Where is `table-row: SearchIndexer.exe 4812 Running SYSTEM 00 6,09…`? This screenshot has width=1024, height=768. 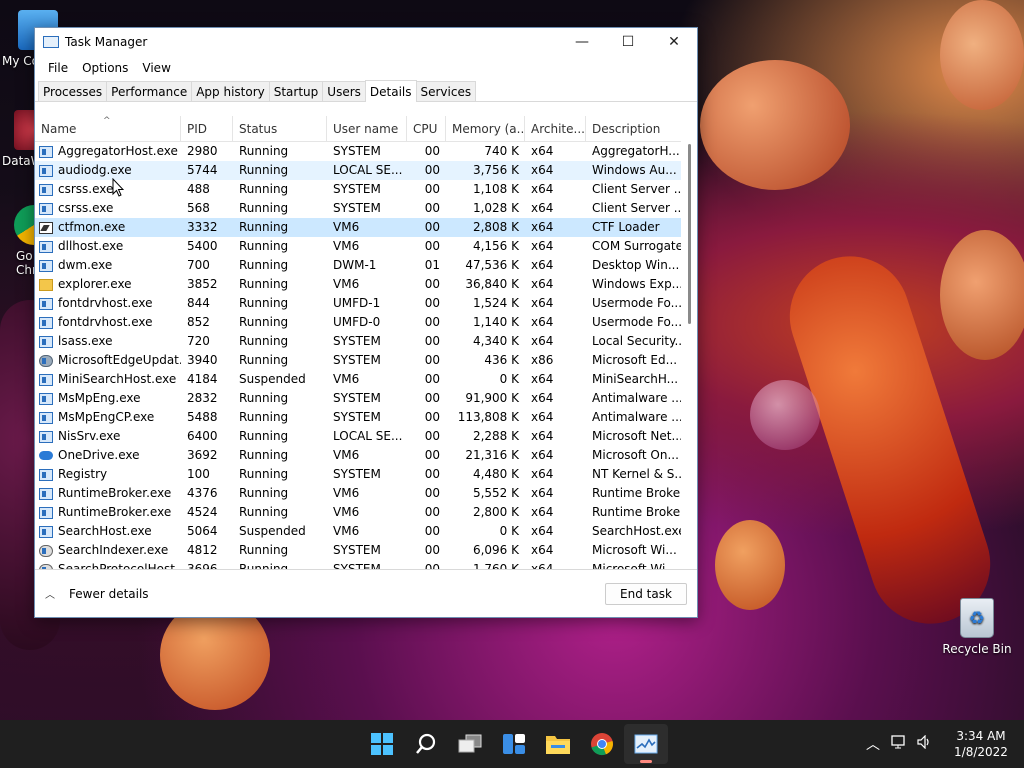
table-row: SearchIndexer.exe 4812 Running SYSTEM 00 6,09… is located at coordinates (366, 550).